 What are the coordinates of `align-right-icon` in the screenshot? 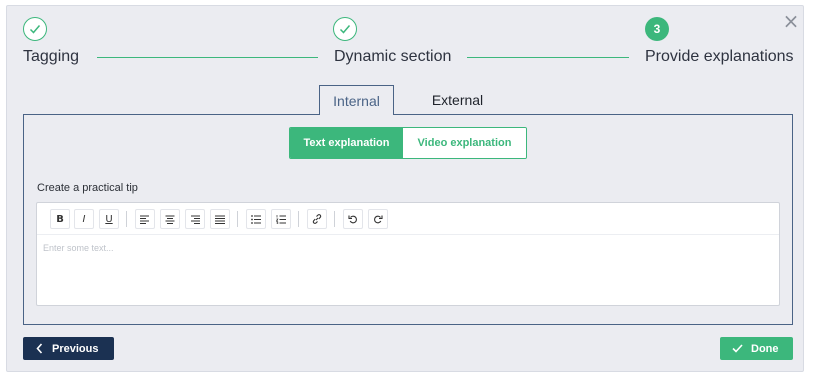 It's located at (195, 219).